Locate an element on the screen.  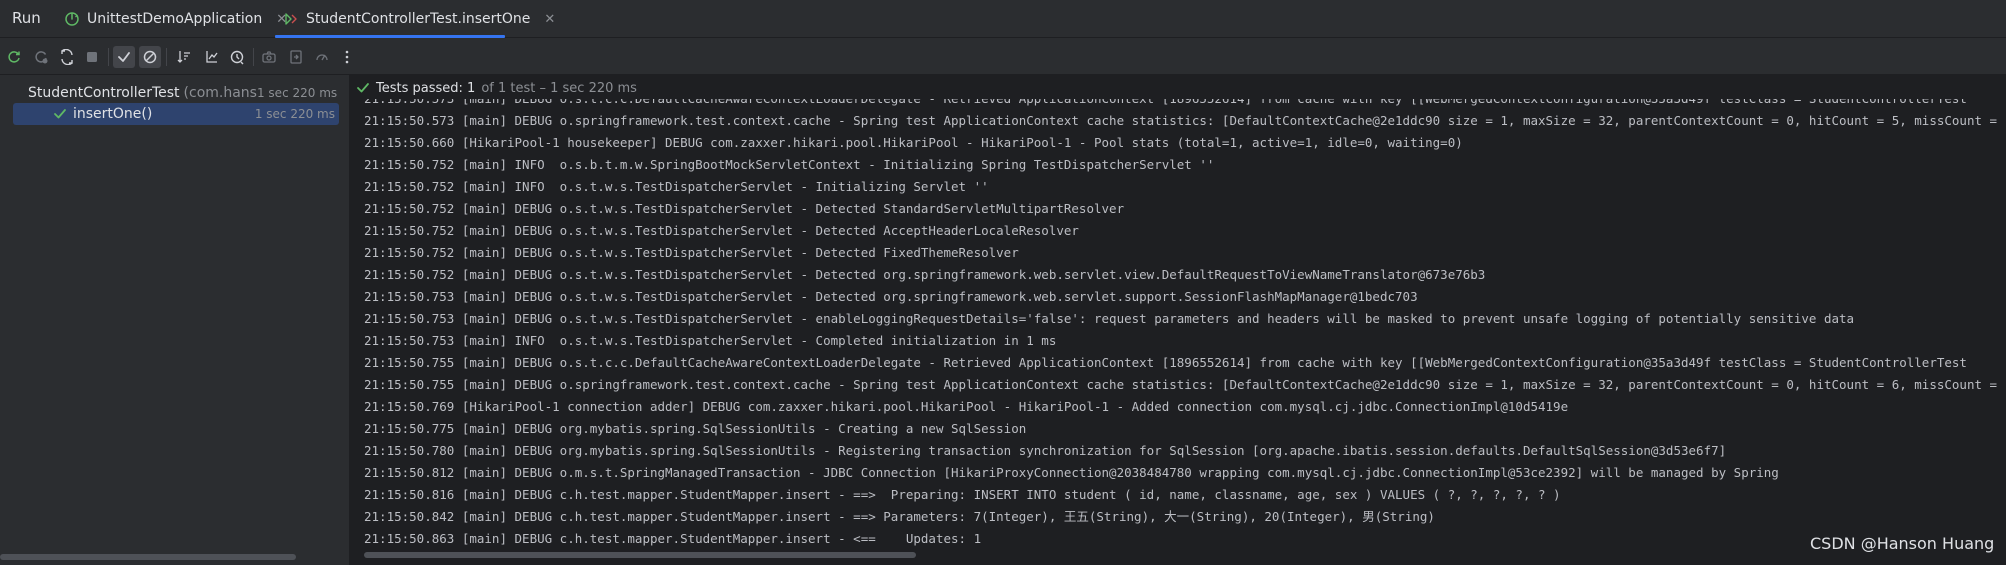
import-tests-button is located at coordinates (296, 57).